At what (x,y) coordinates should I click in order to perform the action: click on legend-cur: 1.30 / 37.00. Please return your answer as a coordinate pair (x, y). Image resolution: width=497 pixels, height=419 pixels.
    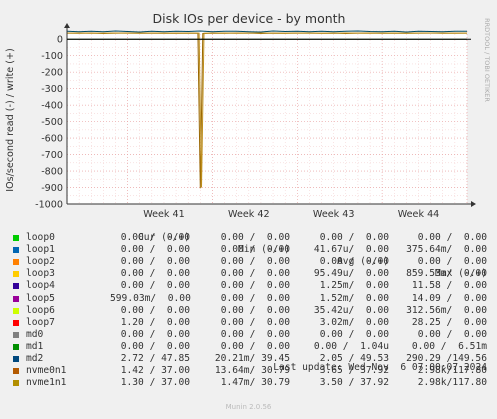
    Looking at the image, I should click on (155, 383).